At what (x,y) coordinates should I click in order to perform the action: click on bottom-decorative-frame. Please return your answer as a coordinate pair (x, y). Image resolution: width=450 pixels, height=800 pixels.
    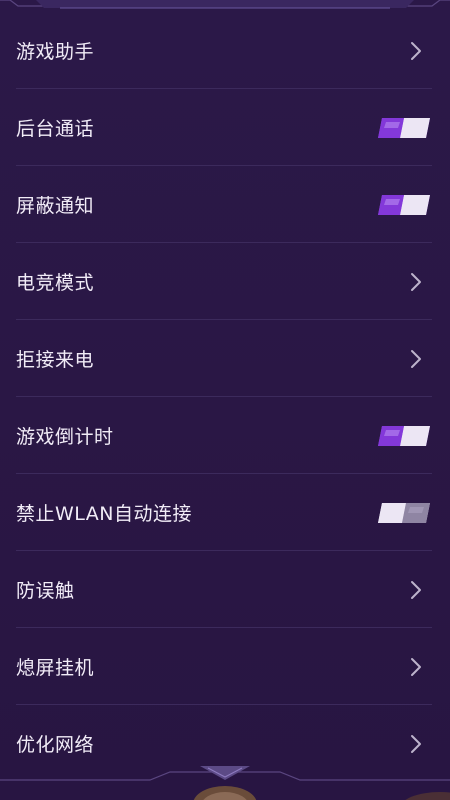
    Looking at the image, I should click on (225, 775).